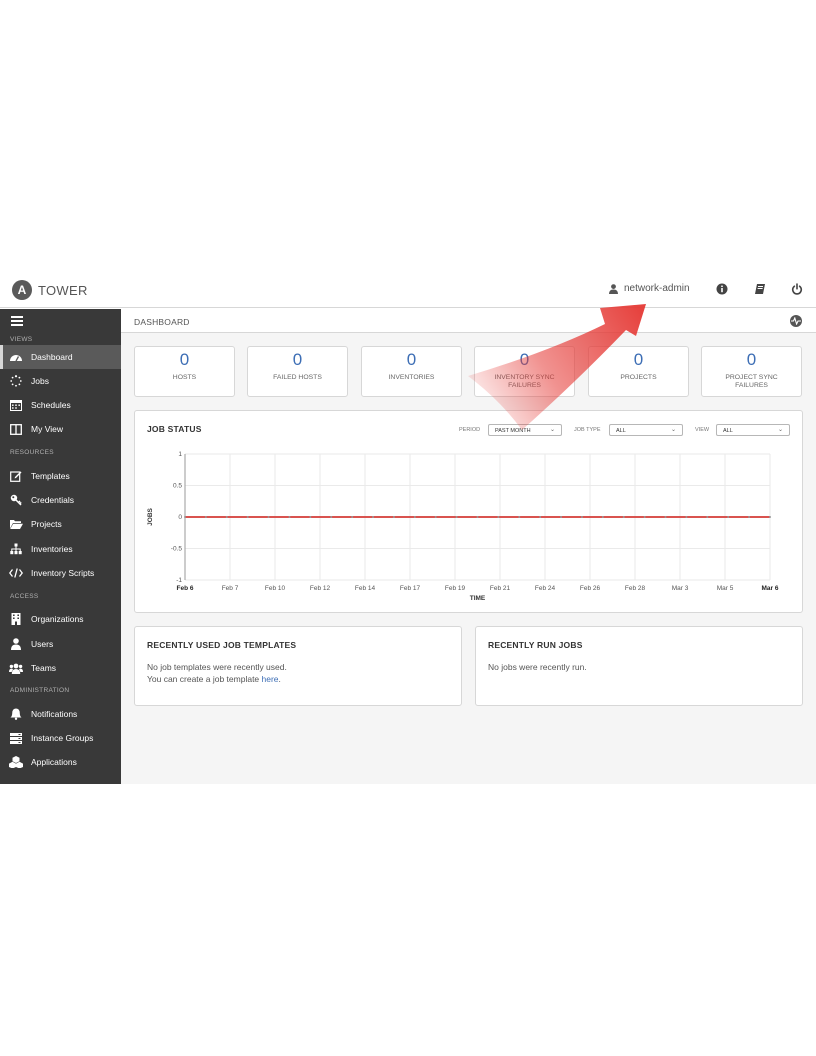 The height and width of the screenshot is (1056, 816). Describe the element at coordinates (279, 679) in the screenshot. I see `create-template-suffix: .` at that location.